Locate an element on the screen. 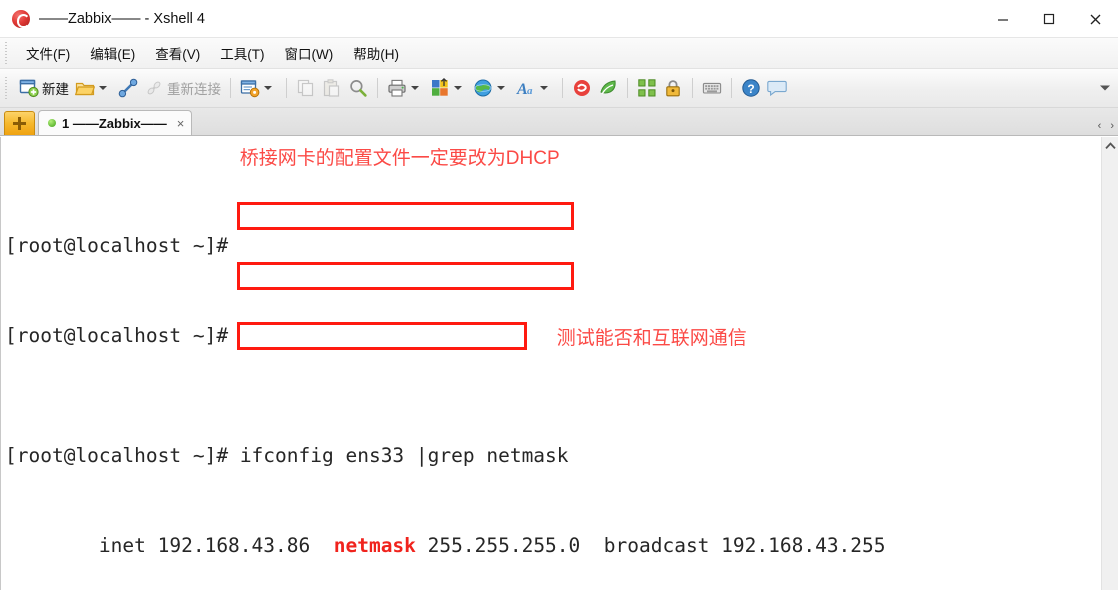 This screenshot has height=590, width=1118. tab-close-icon: × is located at coordinates (181, 123).